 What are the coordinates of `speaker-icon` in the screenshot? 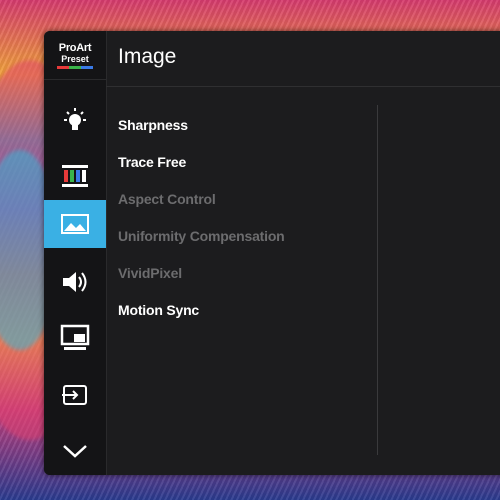 It's located at (75, 282).